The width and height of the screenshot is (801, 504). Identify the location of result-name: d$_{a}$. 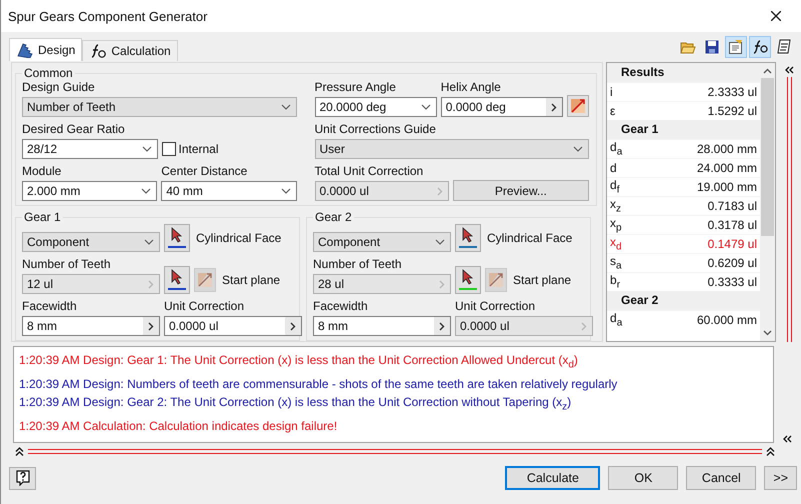
(616, 320).